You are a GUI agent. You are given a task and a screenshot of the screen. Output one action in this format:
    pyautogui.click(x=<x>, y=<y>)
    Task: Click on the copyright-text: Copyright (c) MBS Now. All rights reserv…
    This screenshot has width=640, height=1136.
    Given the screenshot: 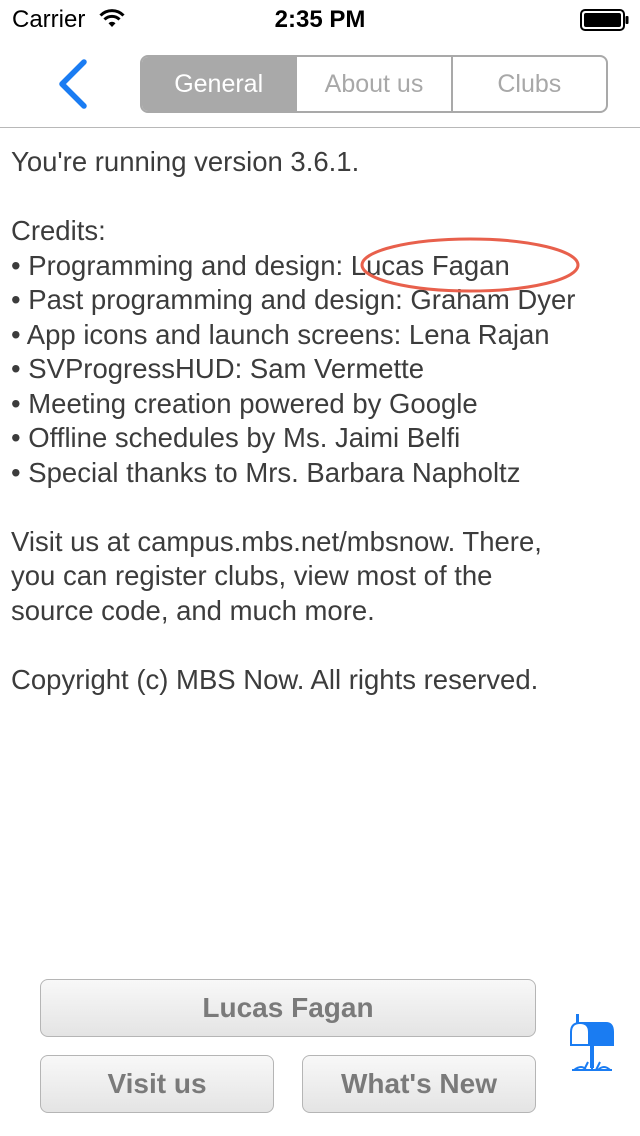 What is the action you would take?
    pyautogui.click(x=275, y=679)
    